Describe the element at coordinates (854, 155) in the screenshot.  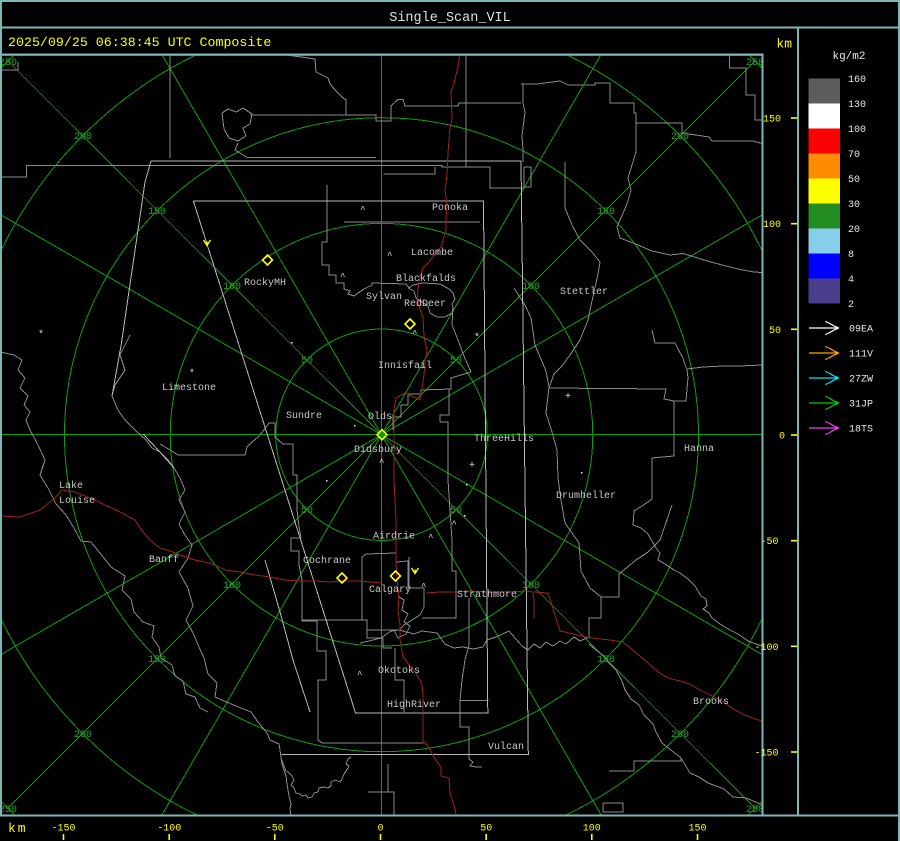
I see `svg-text: 70` at that location.